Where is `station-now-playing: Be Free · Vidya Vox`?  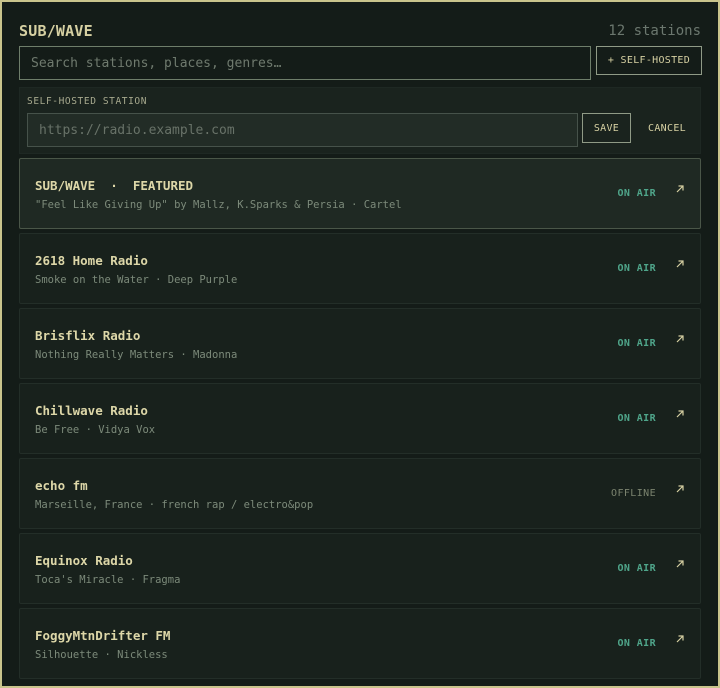
station-now-playing: Be Free · Vidya Vox is located at coordinates (95, 430).